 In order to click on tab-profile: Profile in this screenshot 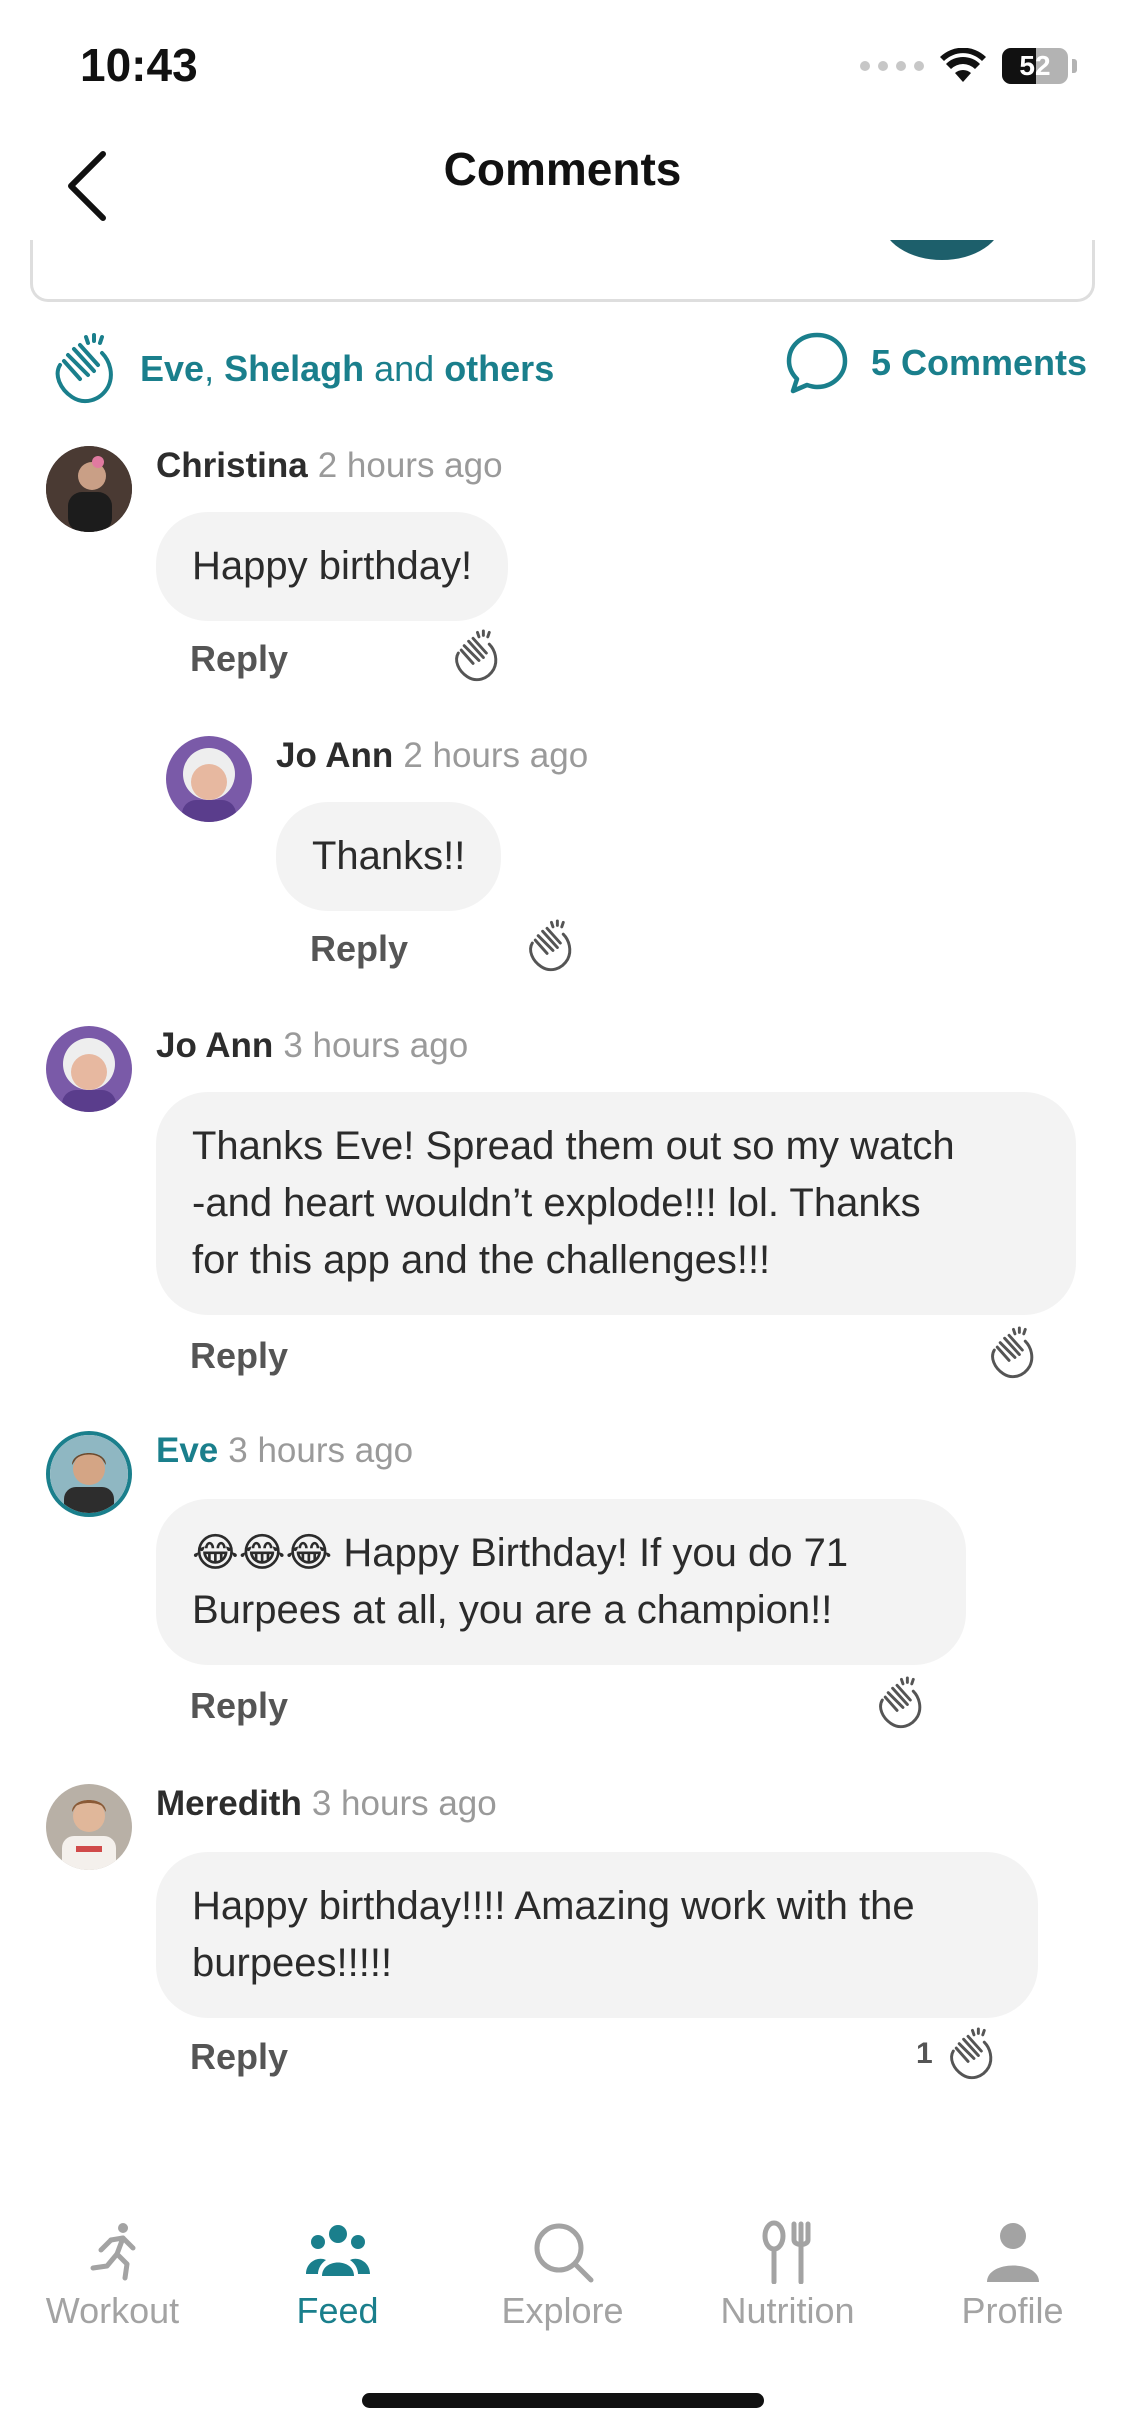, I will do `click(1012, 2270)`.